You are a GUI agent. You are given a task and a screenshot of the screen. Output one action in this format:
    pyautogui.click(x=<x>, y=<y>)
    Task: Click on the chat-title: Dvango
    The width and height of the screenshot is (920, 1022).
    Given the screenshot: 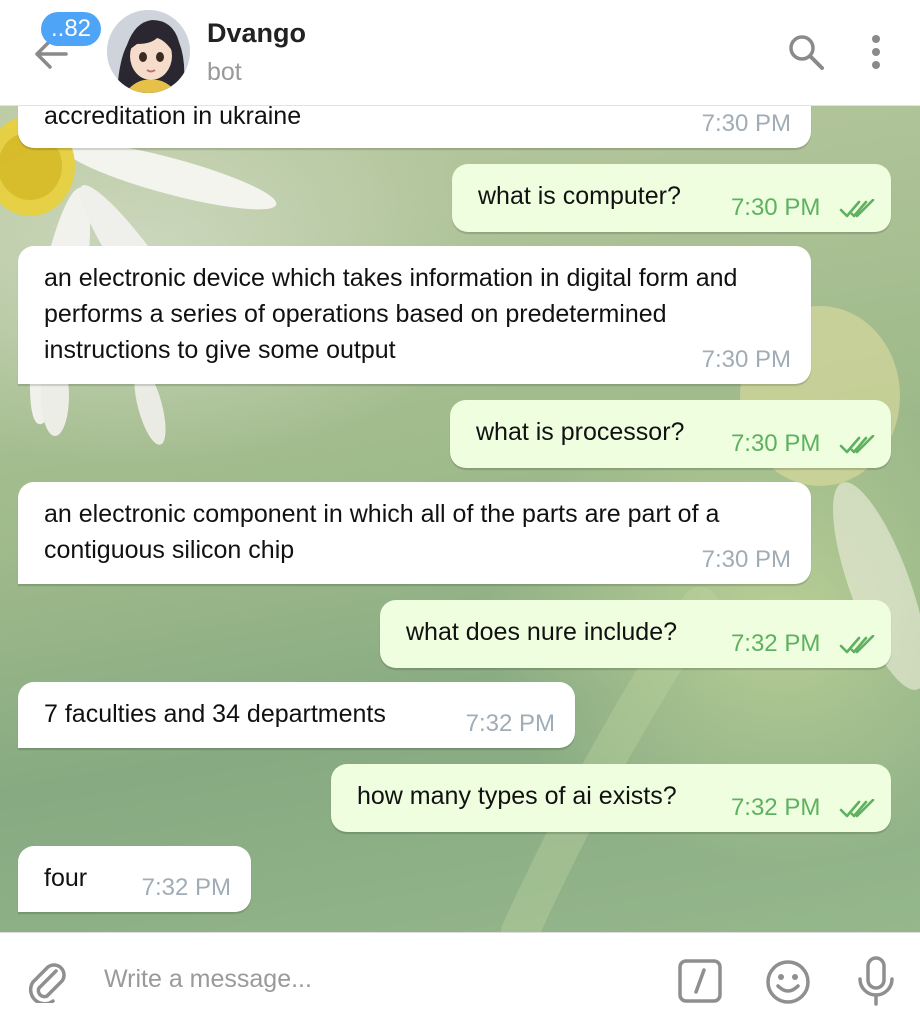 What is the action you would take?
    pyautogui.click(x=256, y=33)
    